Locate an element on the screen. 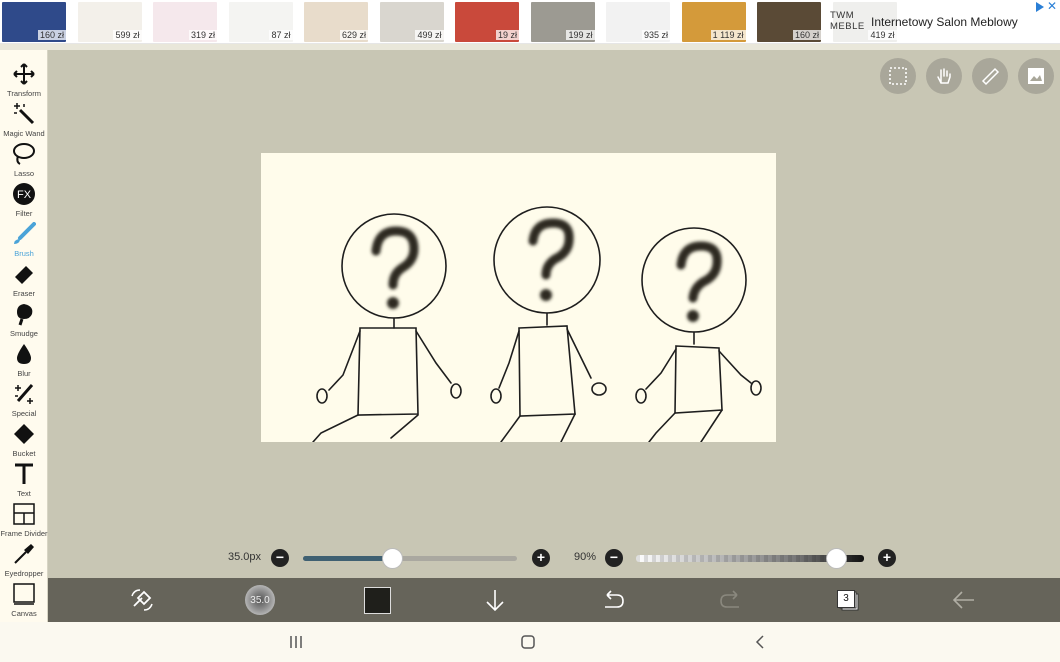  ad-product-10: 160 zł is located at coordinates (789, 22).